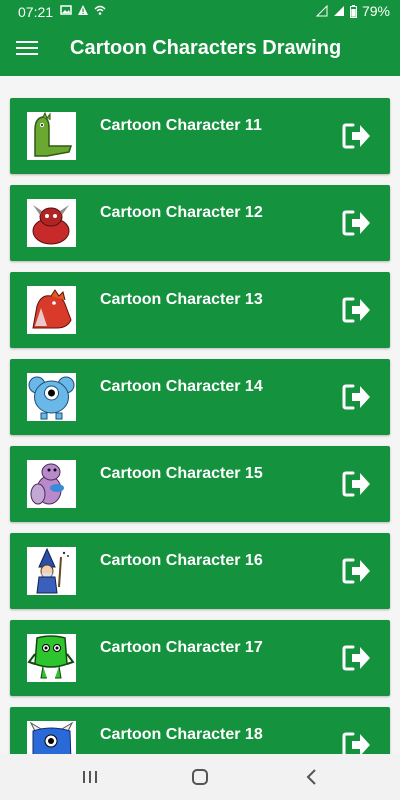 The width and height of the screenshot is (400, 800). I want to click on item-label: Cartoon Character 17, so click(181, 647).